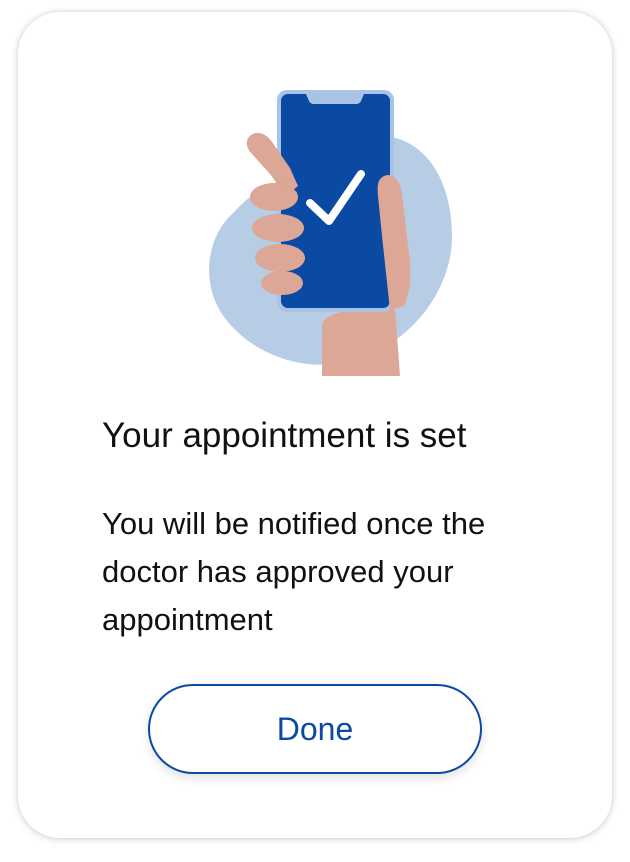 This screenshot has height=862, width=630. What do you see at coordinates (315, 729) in the screenshot?
I see `done-button: Done` at bounding box center [315, 729].